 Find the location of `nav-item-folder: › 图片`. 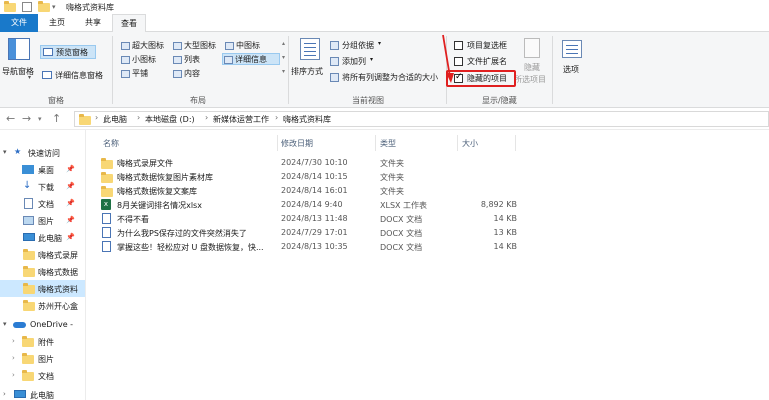

nav-item-folder: › 图片 is located at coordinates (42, 358).